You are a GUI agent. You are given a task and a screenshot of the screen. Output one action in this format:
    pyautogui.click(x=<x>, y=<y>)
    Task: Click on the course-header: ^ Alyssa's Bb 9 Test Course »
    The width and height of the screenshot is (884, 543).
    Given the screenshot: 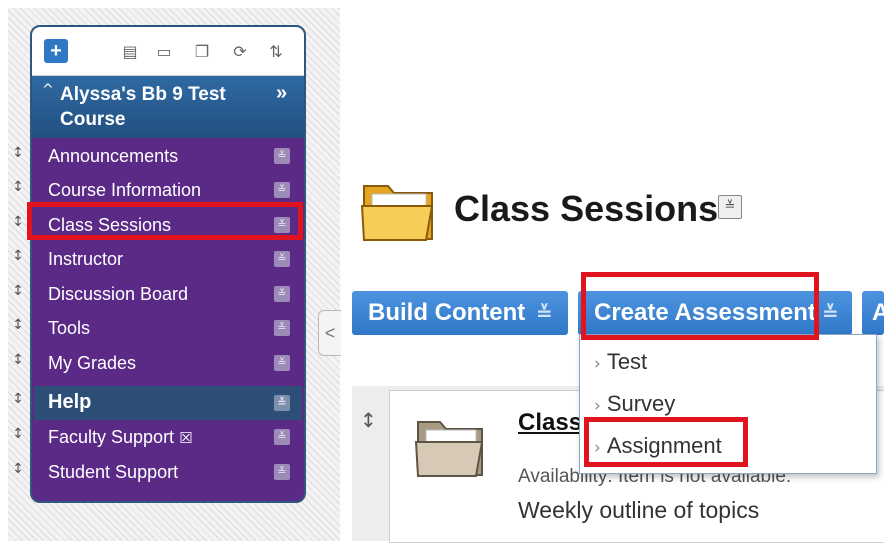 What is the action you would take?
    pyautogui.click(x=168, y=107)
    